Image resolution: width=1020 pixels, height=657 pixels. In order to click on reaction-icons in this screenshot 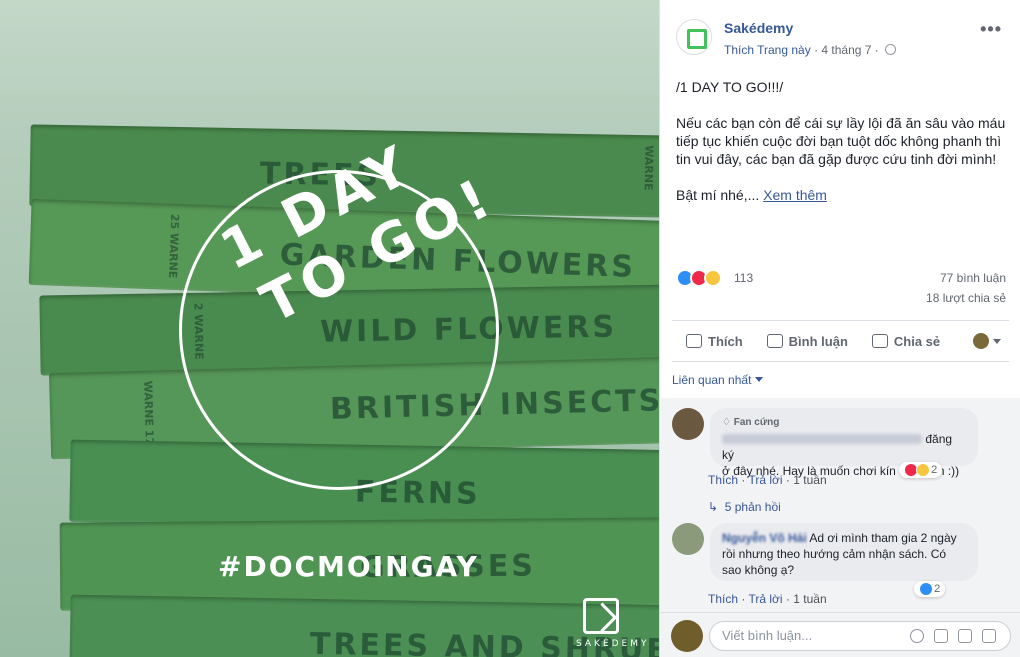, I will do `click(699, 278)`.